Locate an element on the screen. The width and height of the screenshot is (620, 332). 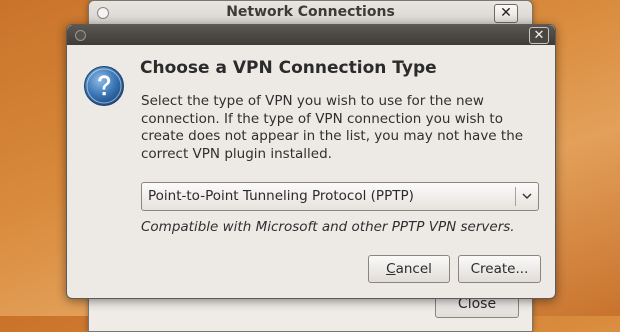
vpn-type-dropdown: Point-to-Point Tunneling Protocol (PPTP) is located at coordinates (340, 196).